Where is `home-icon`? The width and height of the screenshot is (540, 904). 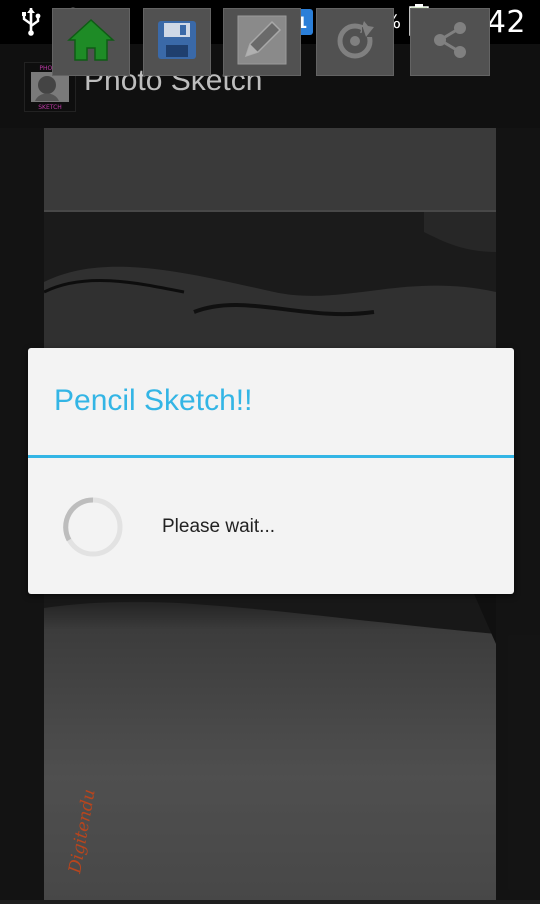
home-icon is located at coordinates (91, 42).